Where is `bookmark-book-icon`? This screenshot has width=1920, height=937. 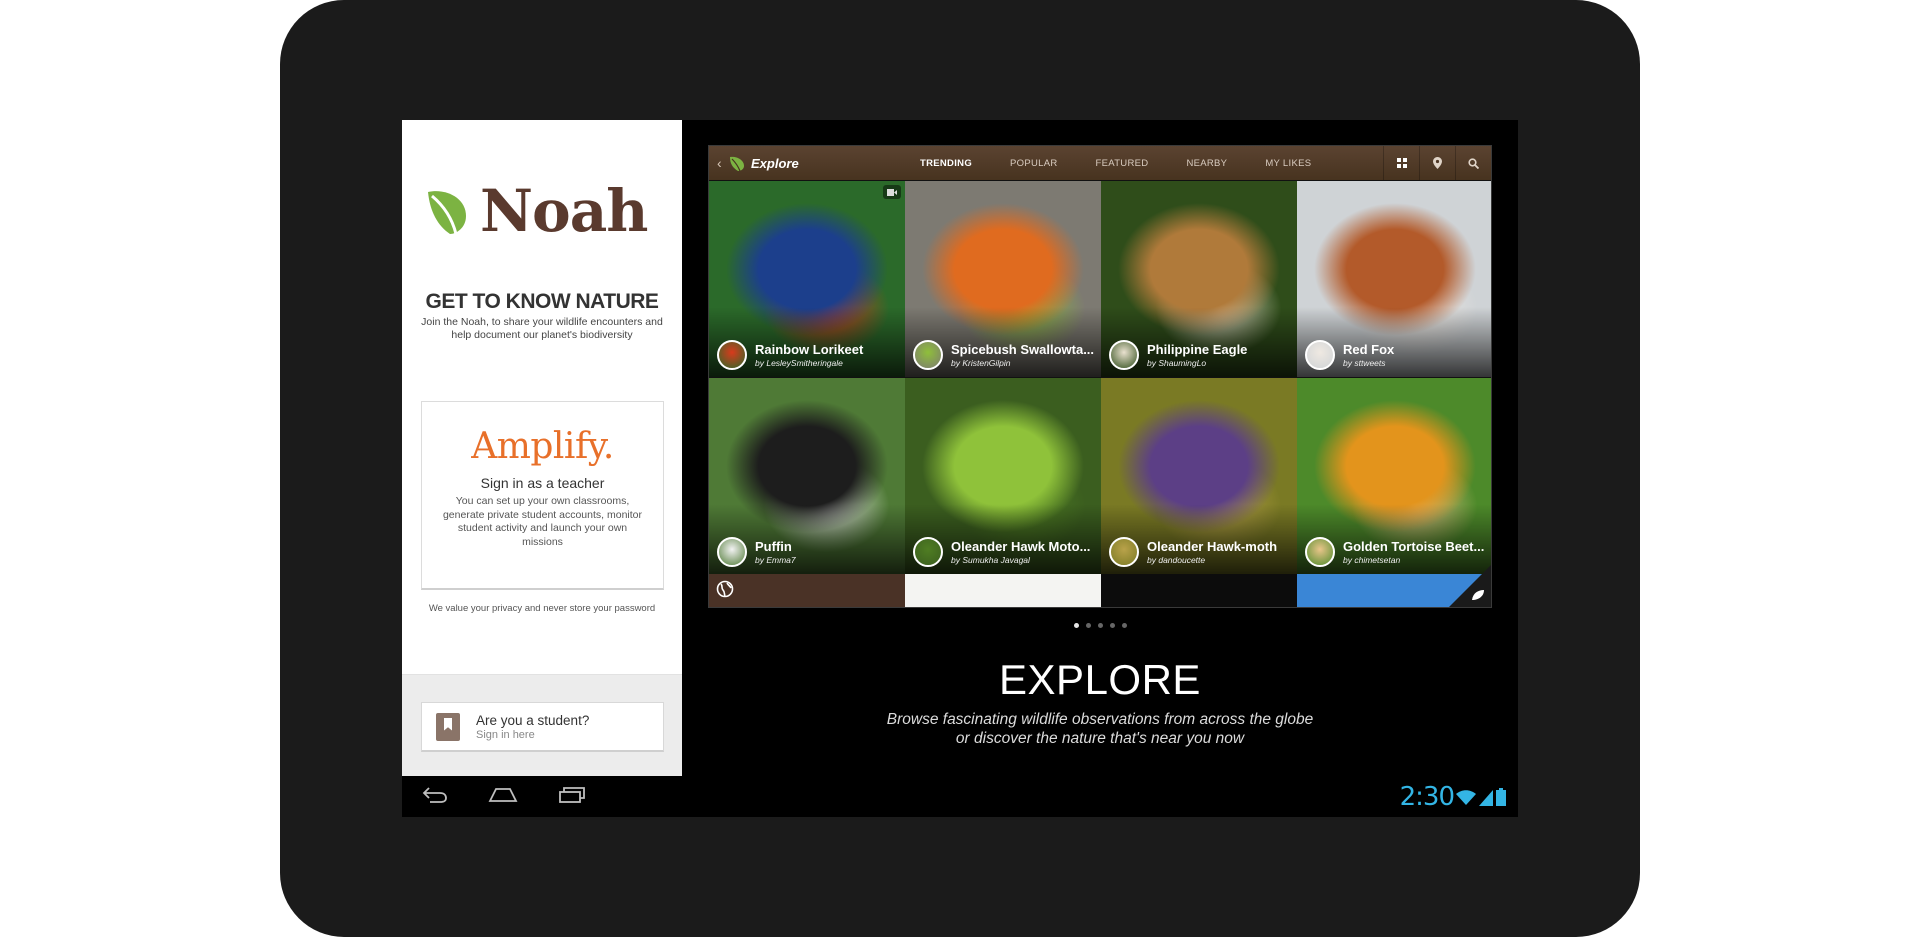 bookmark-book-icon is located at coordinates (448, 726).